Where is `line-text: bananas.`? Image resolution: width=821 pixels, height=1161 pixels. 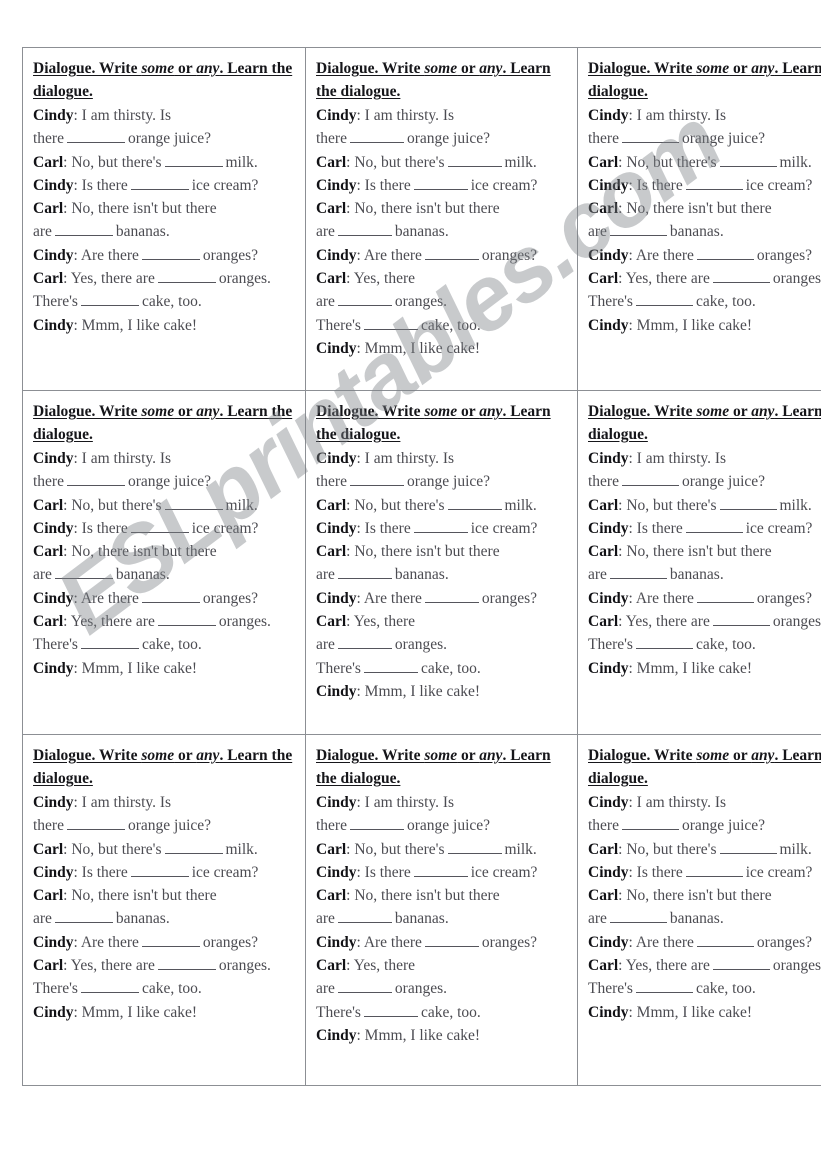 line-text: bananas. is located at coordinates (421, 575).